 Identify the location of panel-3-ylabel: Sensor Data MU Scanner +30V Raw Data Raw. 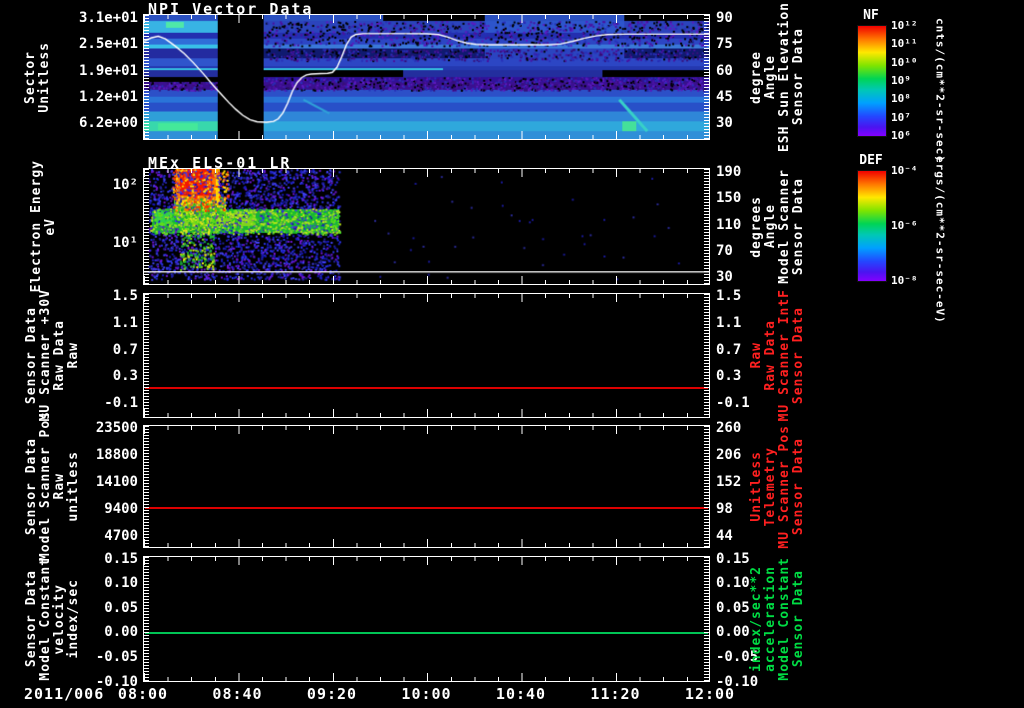
(52, 355).